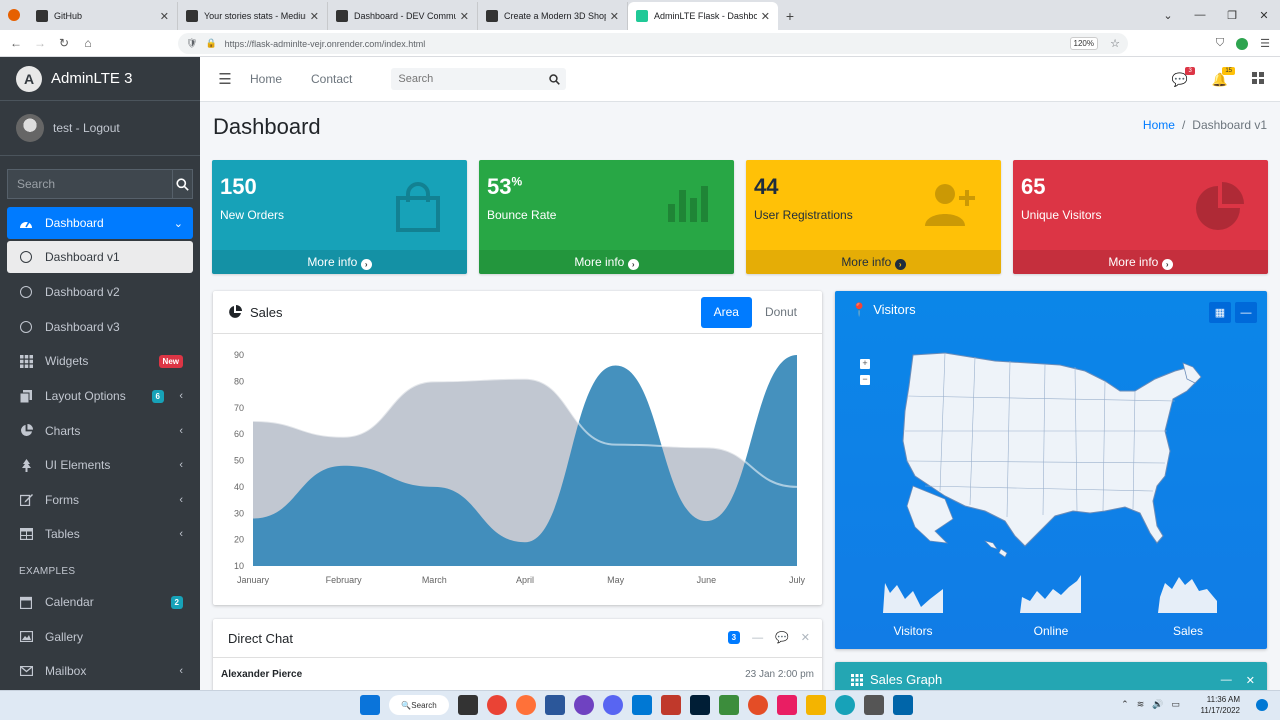  What do you see at coordinates (1264, 15) in the screenshot?
I see `close-window-button: ✕` at bounding box center [1264, 15].